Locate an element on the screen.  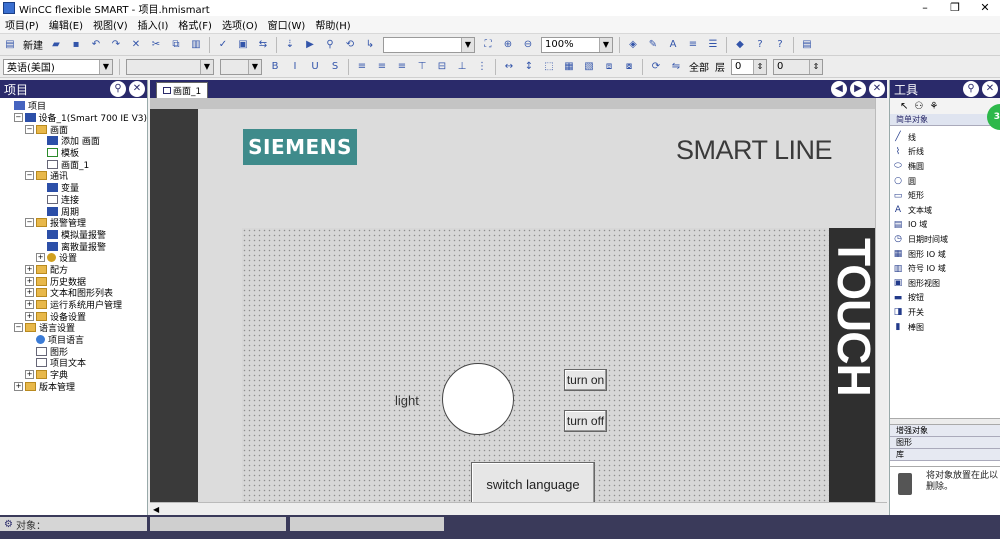
tree-item: 模拟量报警 is located at coordinates (73, 235).